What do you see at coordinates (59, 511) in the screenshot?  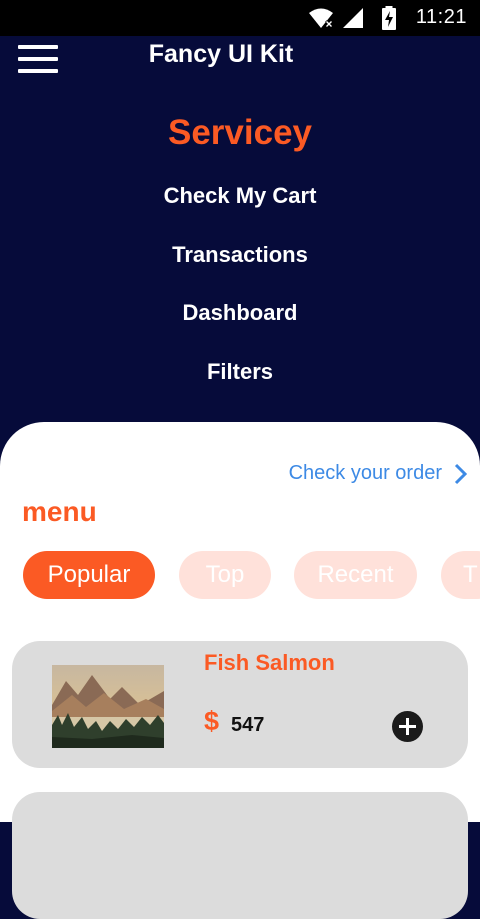 I see `section-label: menu` at bounding box center [59, 511].